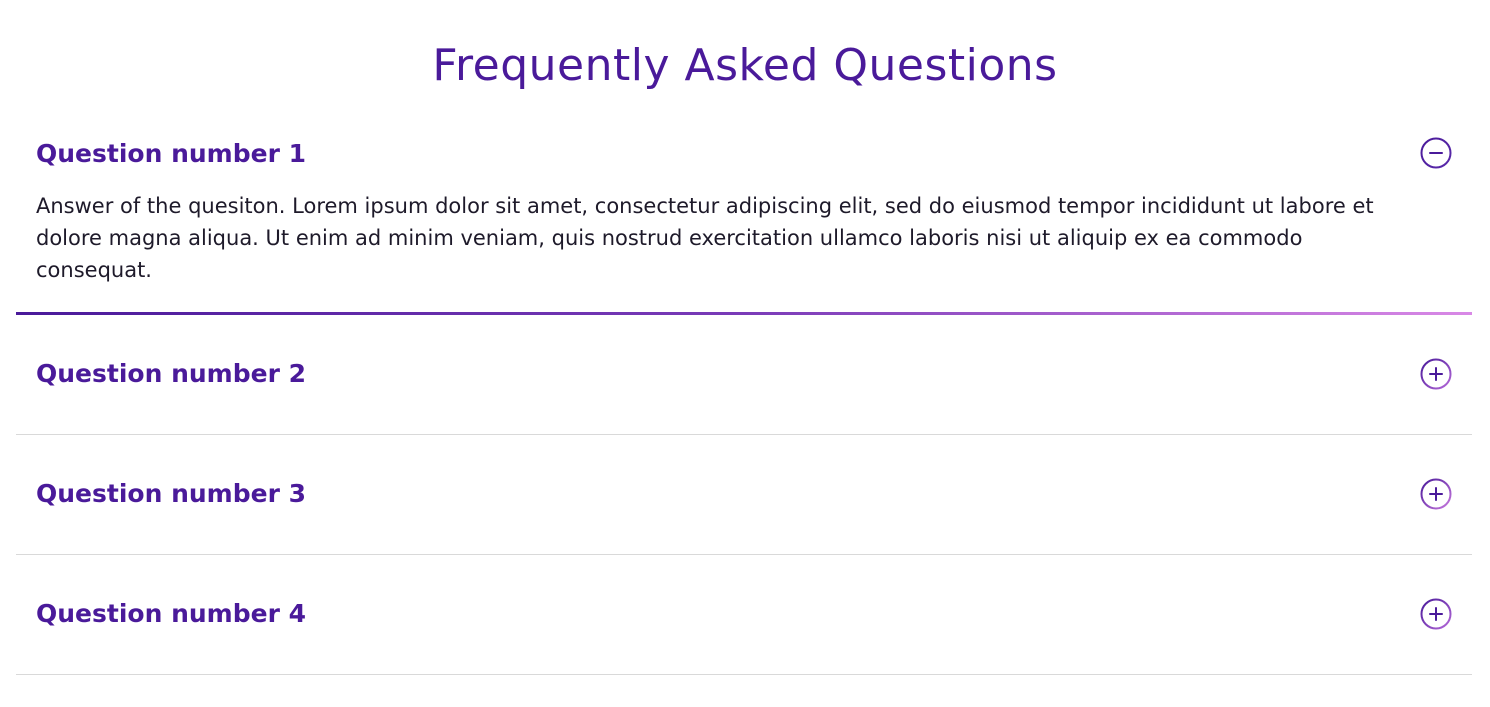 Image resolution: width=1490 pixels, height=707 pixels. I want to click on faq-question: Question number 2, so click(171, 374).